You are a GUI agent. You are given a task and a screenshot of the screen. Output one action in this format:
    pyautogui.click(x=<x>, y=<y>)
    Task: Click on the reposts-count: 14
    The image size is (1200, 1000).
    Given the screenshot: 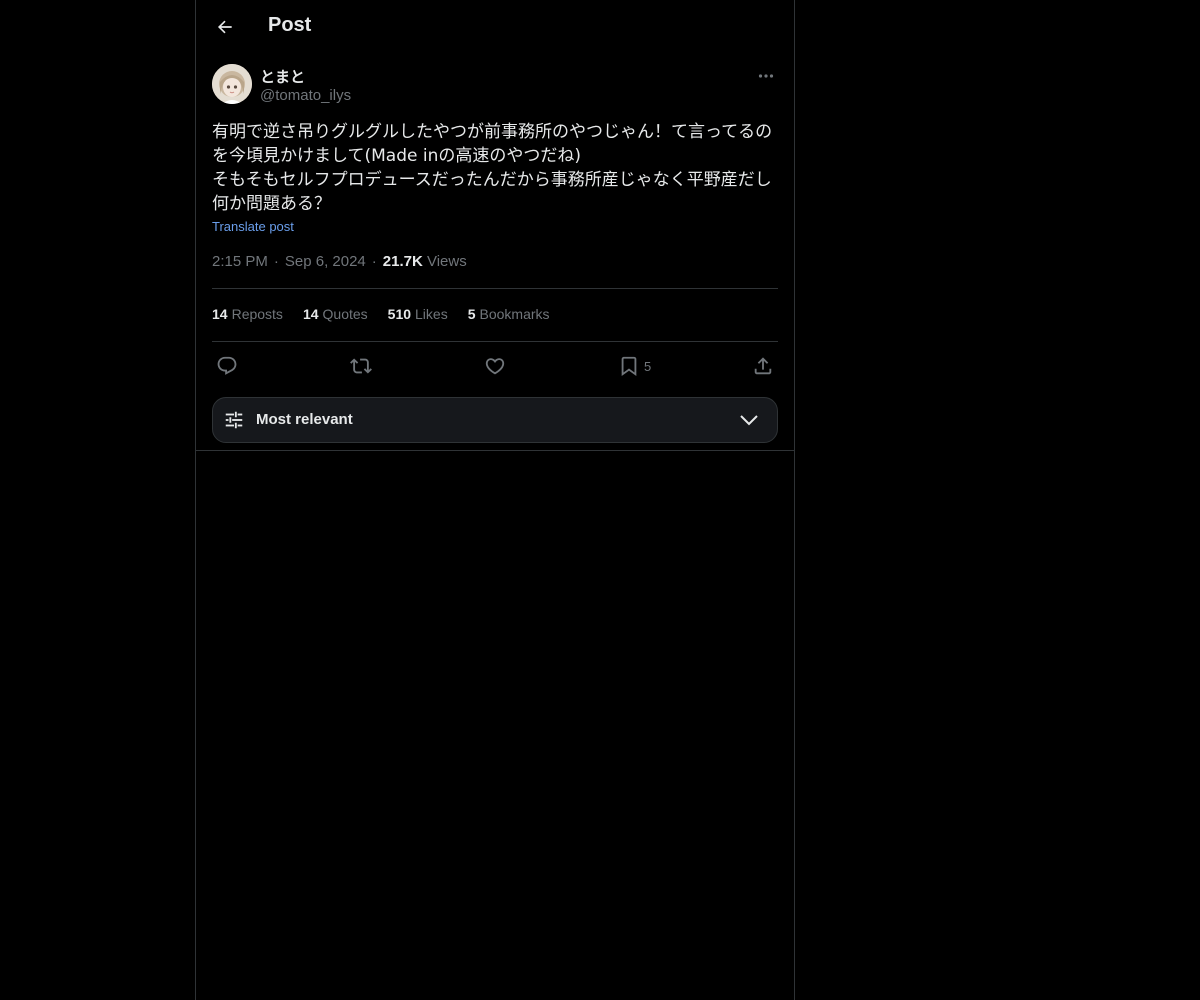 What is the action you would take?
    pyautogui.click(x=220, y=314)
    